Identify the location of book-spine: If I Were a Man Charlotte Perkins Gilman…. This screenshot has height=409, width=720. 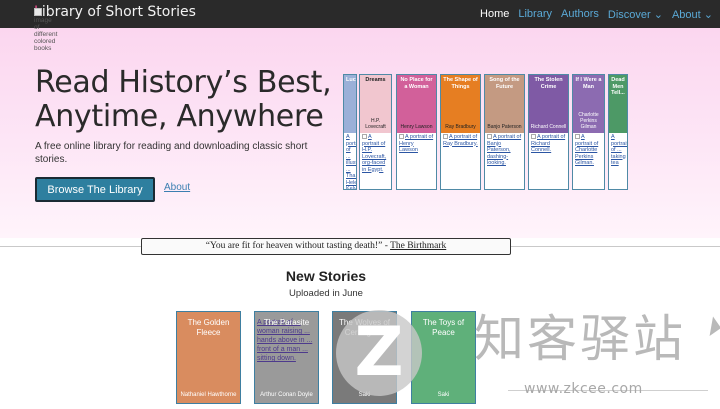
(588, 132).